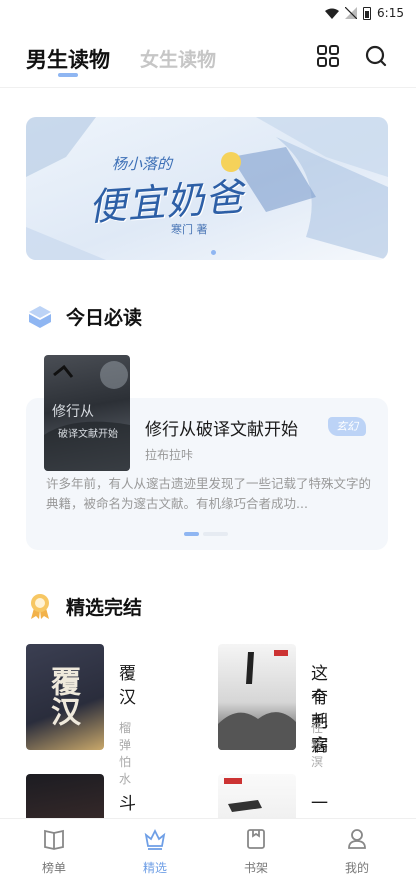 The image size is (416, 879). What do you see at coordinates (191, 534) in the screenshot?
I see `pager-dot-active` at bounding box center [191, 534].